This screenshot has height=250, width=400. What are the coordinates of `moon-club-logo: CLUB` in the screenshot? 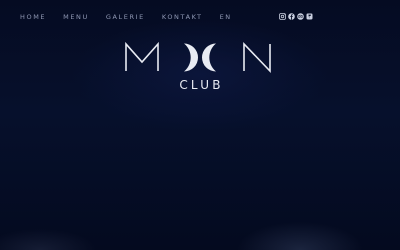 It's located at (200, 68).